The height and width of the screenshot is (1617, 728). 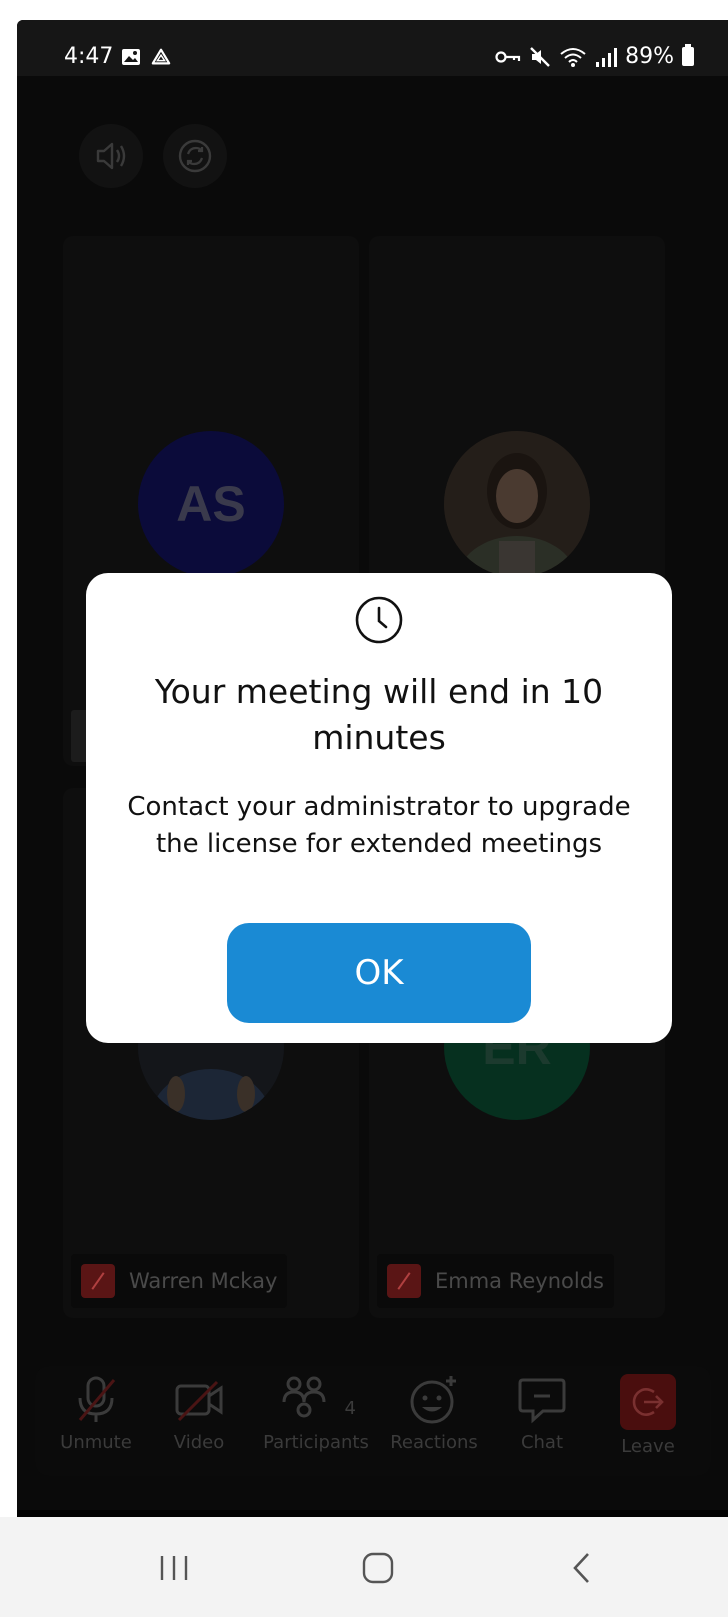 I want to click on home-icon, so click(x=378, y=1568).